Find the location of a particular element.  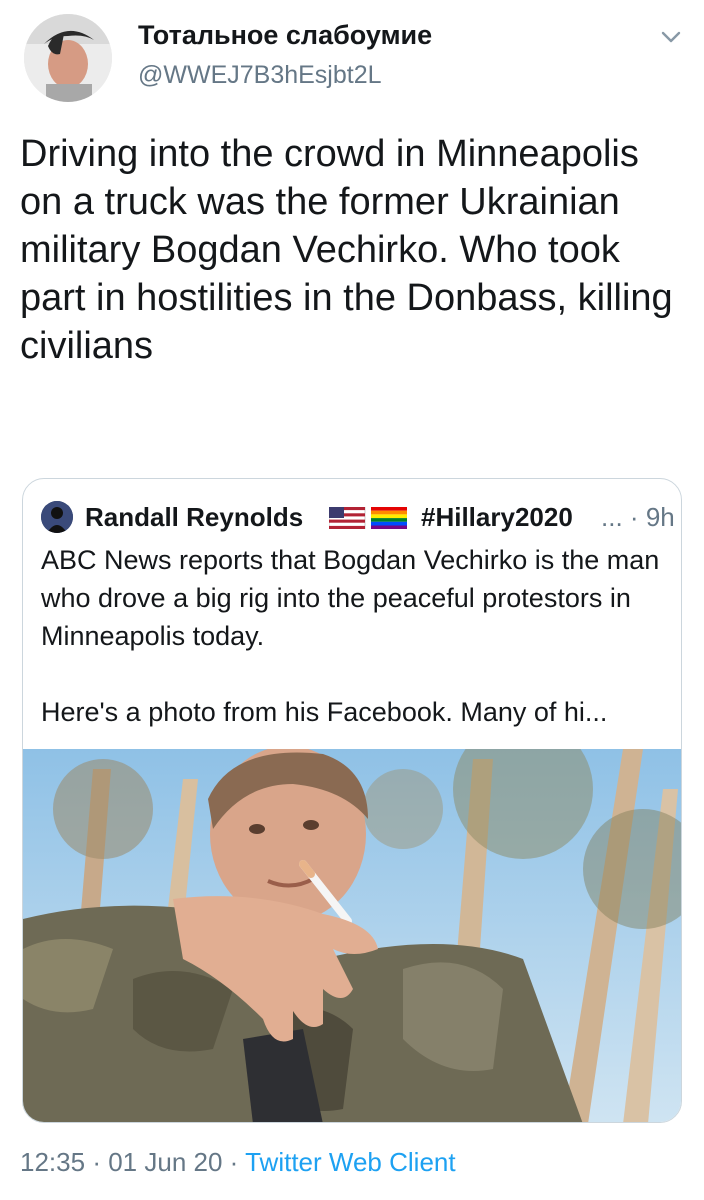

quoted-author-avatar is located at coordinates (57, 517).